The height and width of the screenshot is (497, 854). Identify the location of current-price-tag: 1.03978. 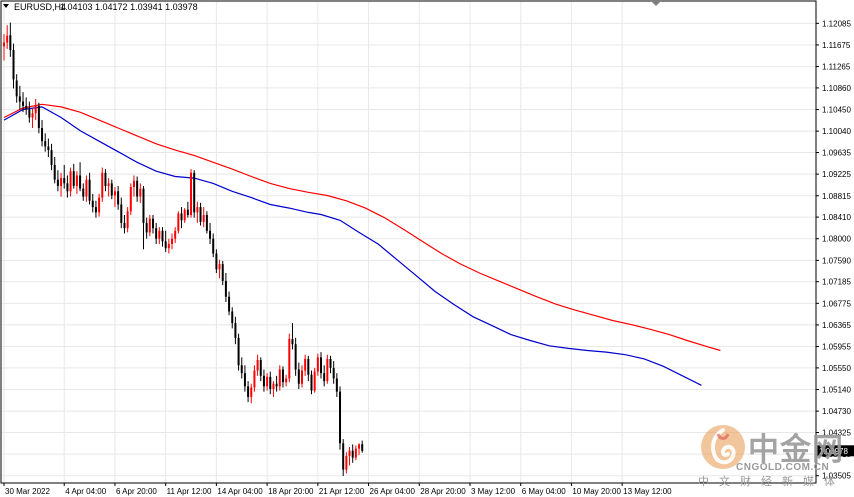
(835, 451).